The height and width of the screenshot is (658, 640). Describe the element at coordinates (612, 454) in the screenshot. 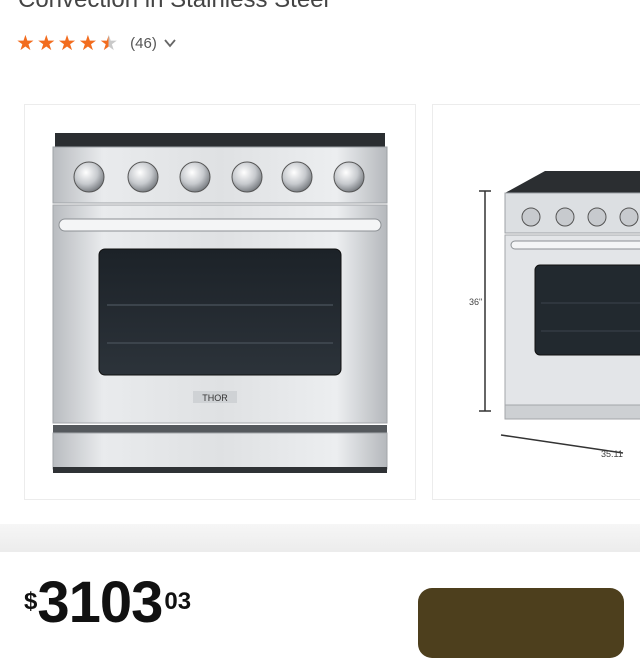

I see `width-dimension-label: 35.11` at that location.